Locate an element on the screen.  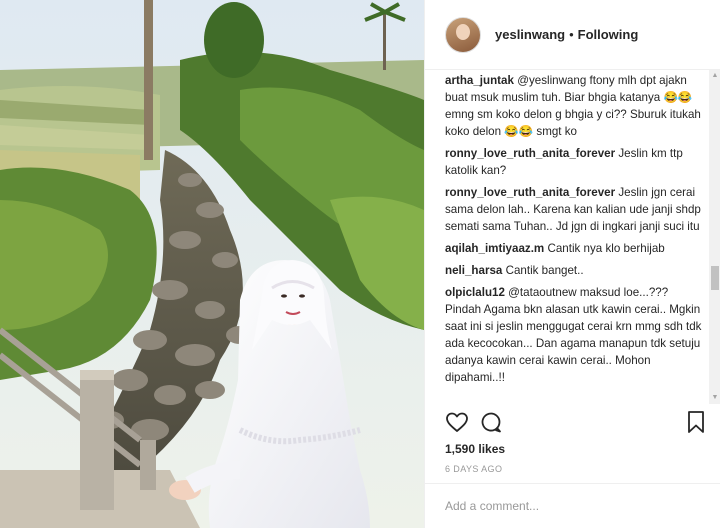
comment-username: olpiclalu12 is located at coordinates (475, 292).